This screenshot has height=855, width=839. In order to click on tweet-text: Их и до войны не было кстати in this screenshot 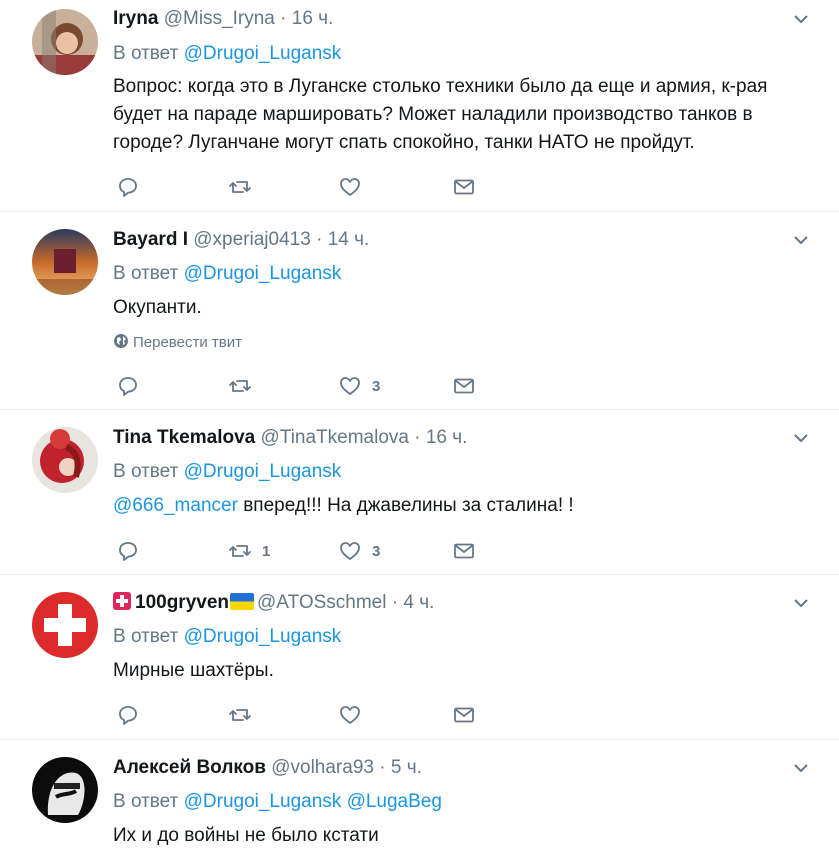, I will do `click(246, 835)`.